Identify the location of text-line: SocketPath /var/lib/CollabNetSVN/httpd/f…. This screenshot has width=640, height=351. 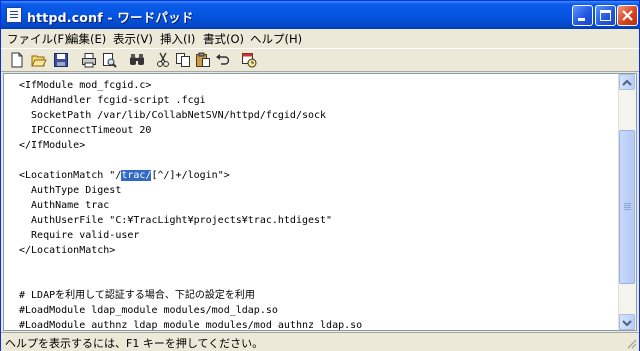
(173, 115).